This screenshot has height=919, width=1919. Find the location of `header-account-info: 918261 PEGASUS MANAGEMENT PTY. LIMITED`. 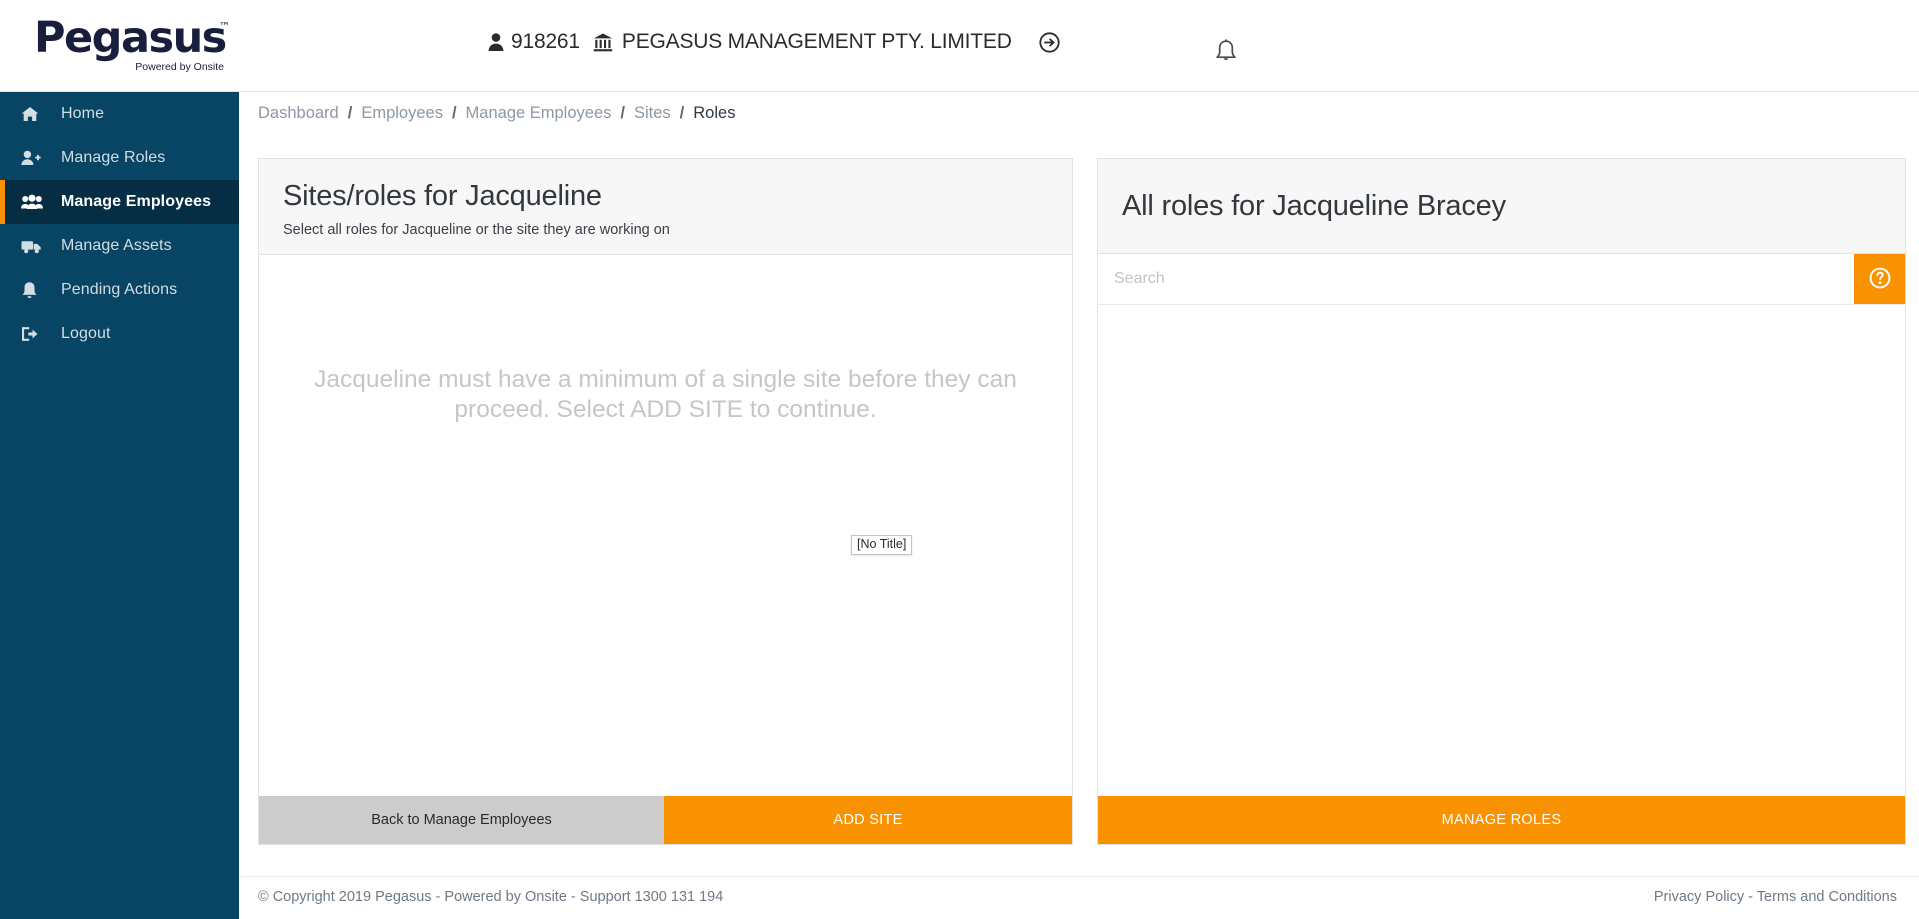

header-account-info: 918261 PEGASUS MANAGEMENT PTY. LIMITED is located at coordinates (774, 42).